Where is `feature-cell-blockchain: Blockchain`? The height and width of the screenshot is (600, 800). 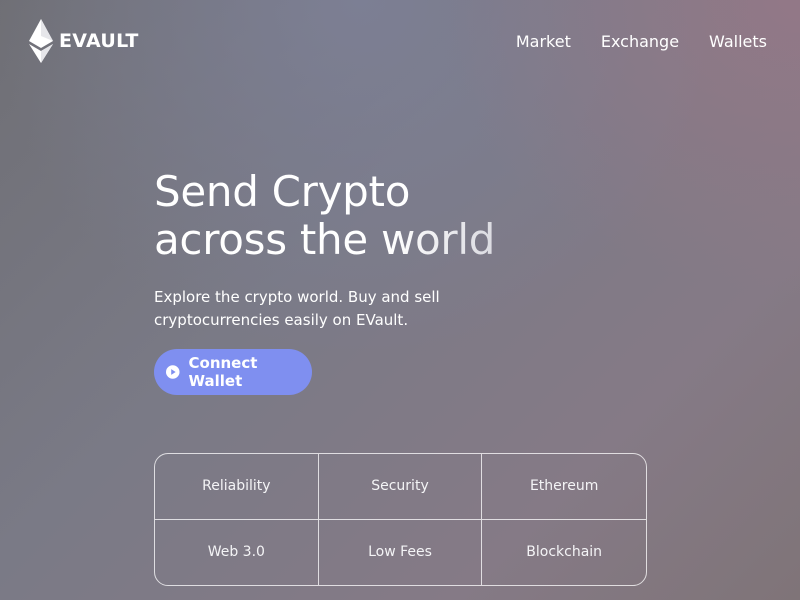 feature-cell-blockchain: Blockchain is located at coordinates (564, 552).